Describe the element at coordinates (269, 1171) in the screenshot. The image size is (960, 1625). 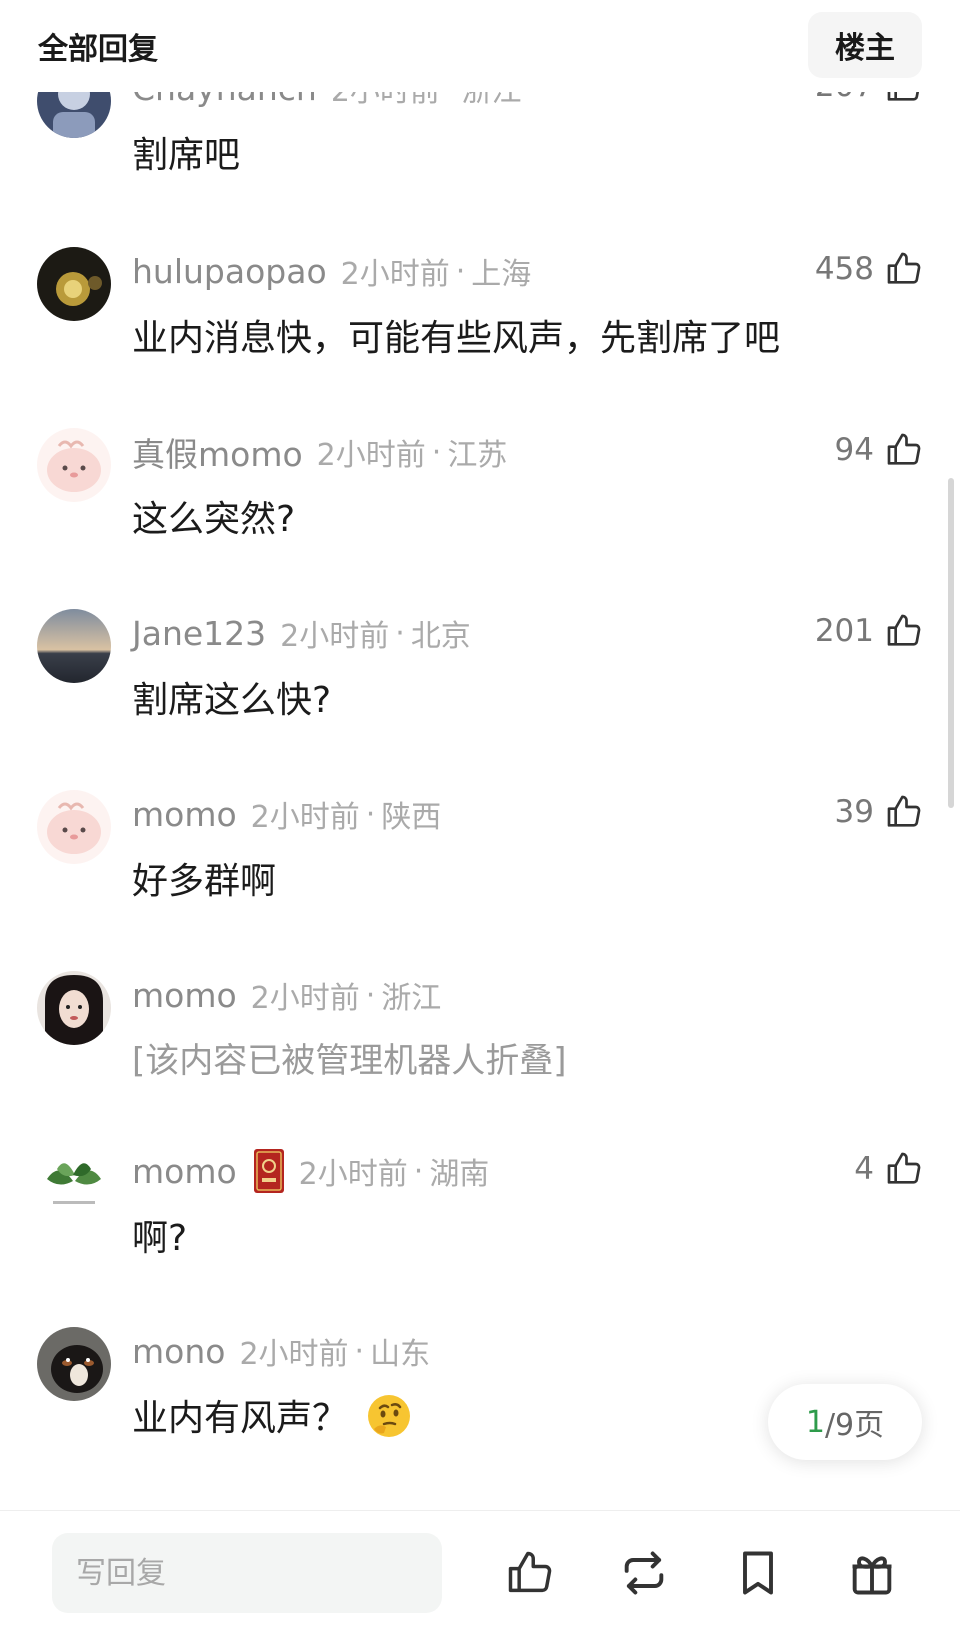
I see `red-book-badge-icon` at that location.